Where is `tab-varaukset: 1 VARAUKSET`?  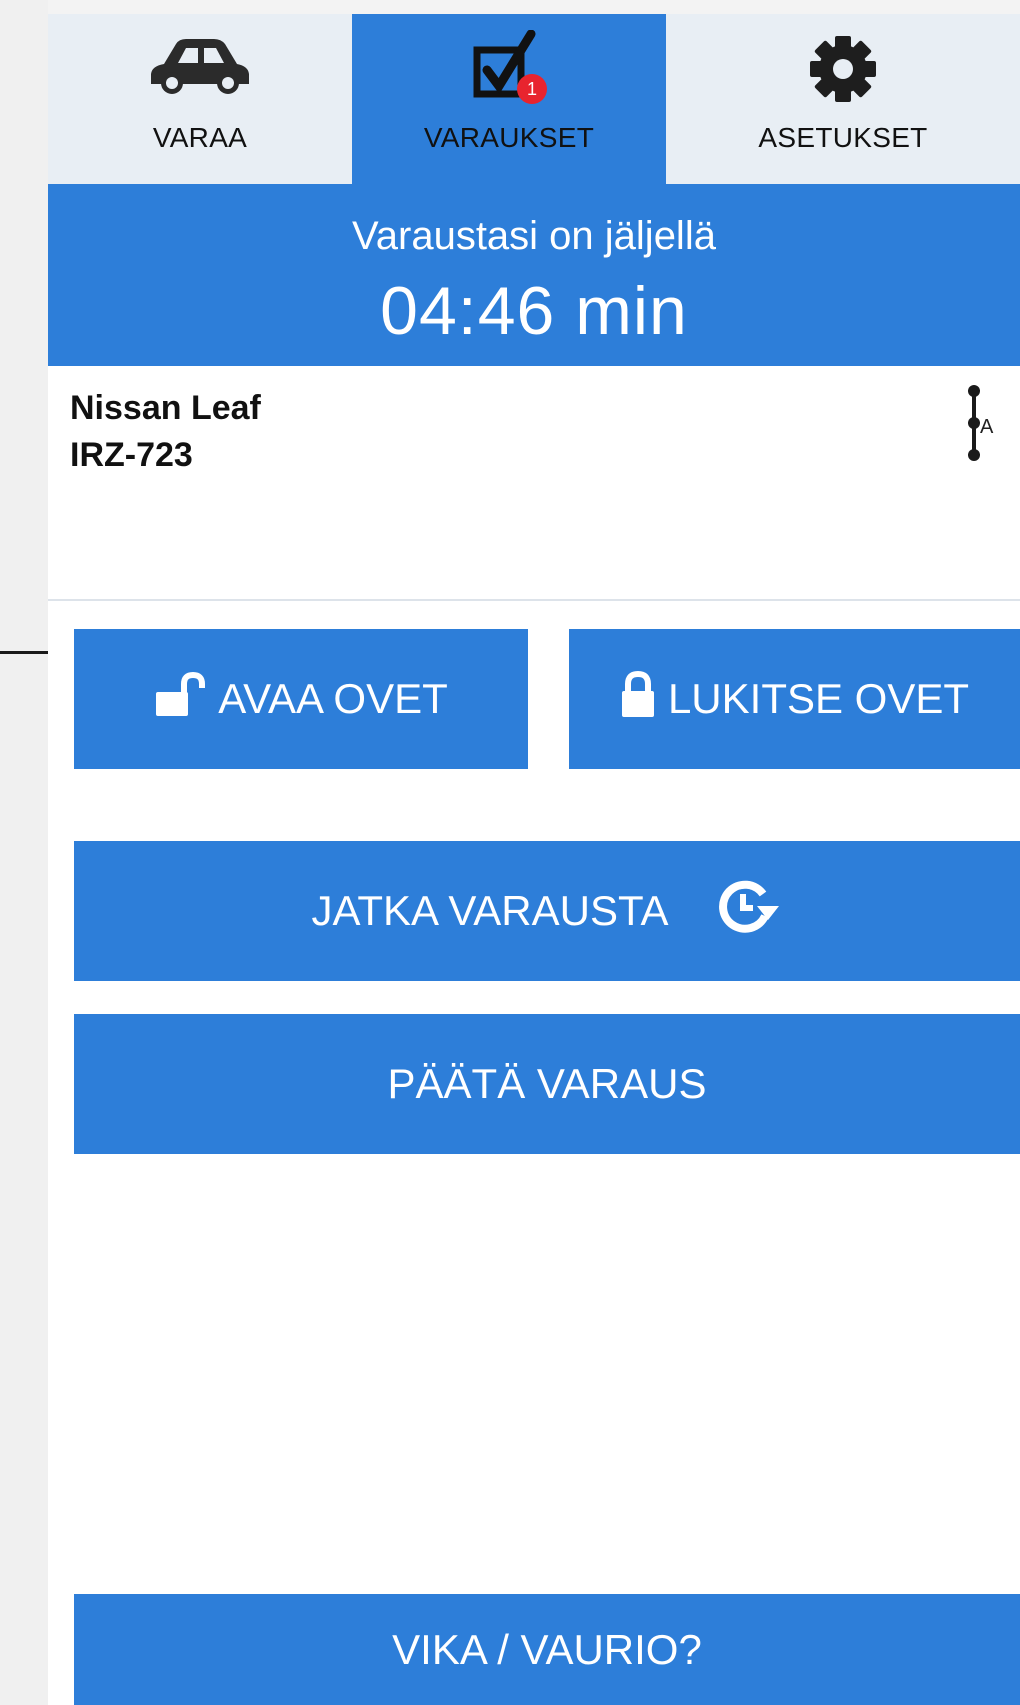
tab-varaukset: 1 VARAUKSET is located at coordinates (509, 99).